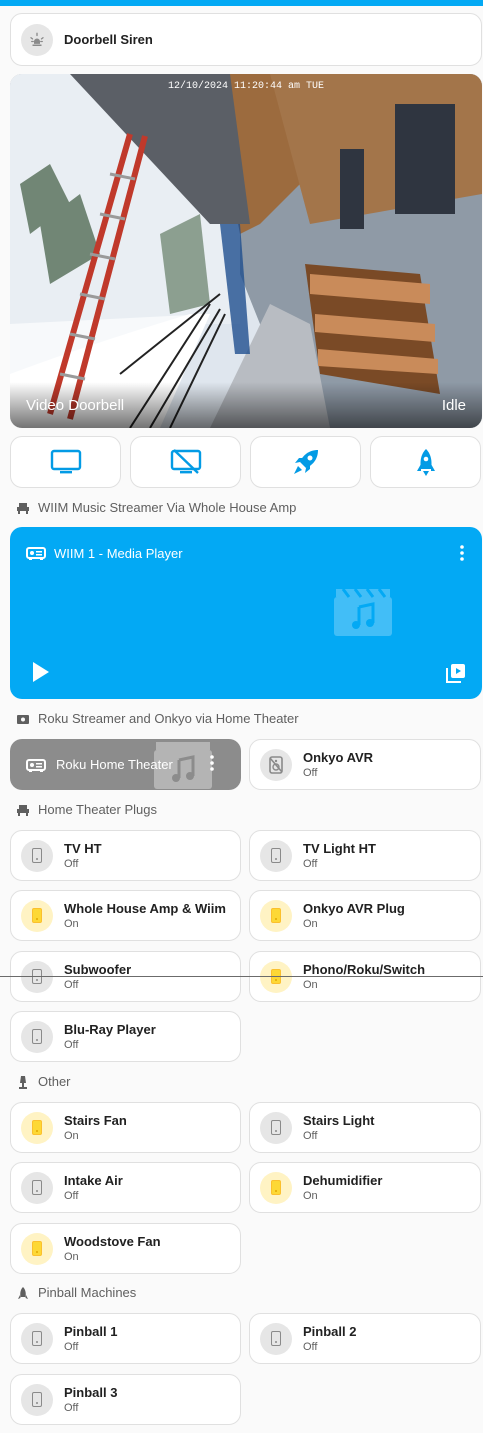 The image size is (483, 1433). Describe the element at coordinates (241, 976) in the screenshot. I see `divider-line` at that location.